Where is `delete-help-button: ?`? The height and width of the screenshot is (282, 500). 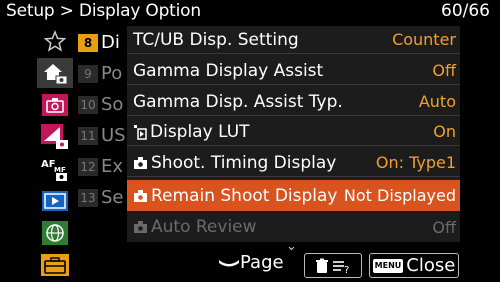
delete-help-button: ? is located at coordinates (333, 265).